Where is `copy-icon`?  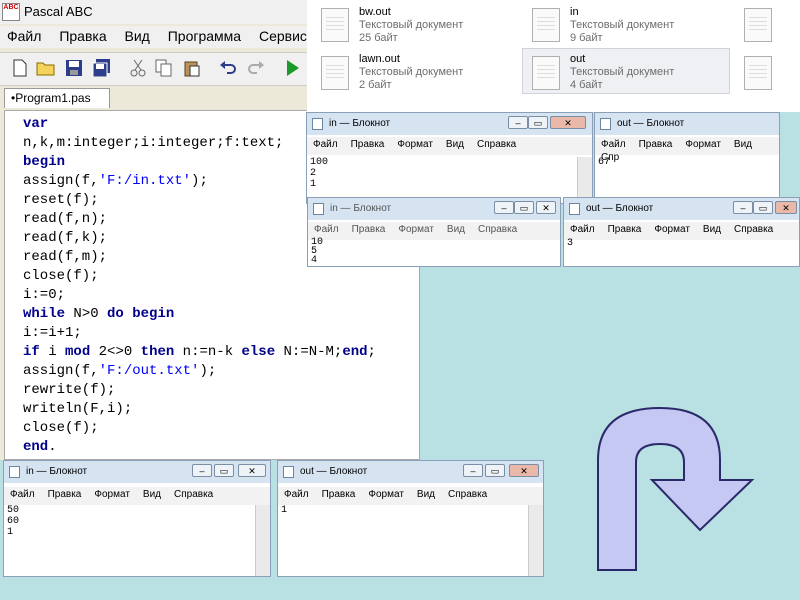
copy-icon is located at coordinates (164, 69).